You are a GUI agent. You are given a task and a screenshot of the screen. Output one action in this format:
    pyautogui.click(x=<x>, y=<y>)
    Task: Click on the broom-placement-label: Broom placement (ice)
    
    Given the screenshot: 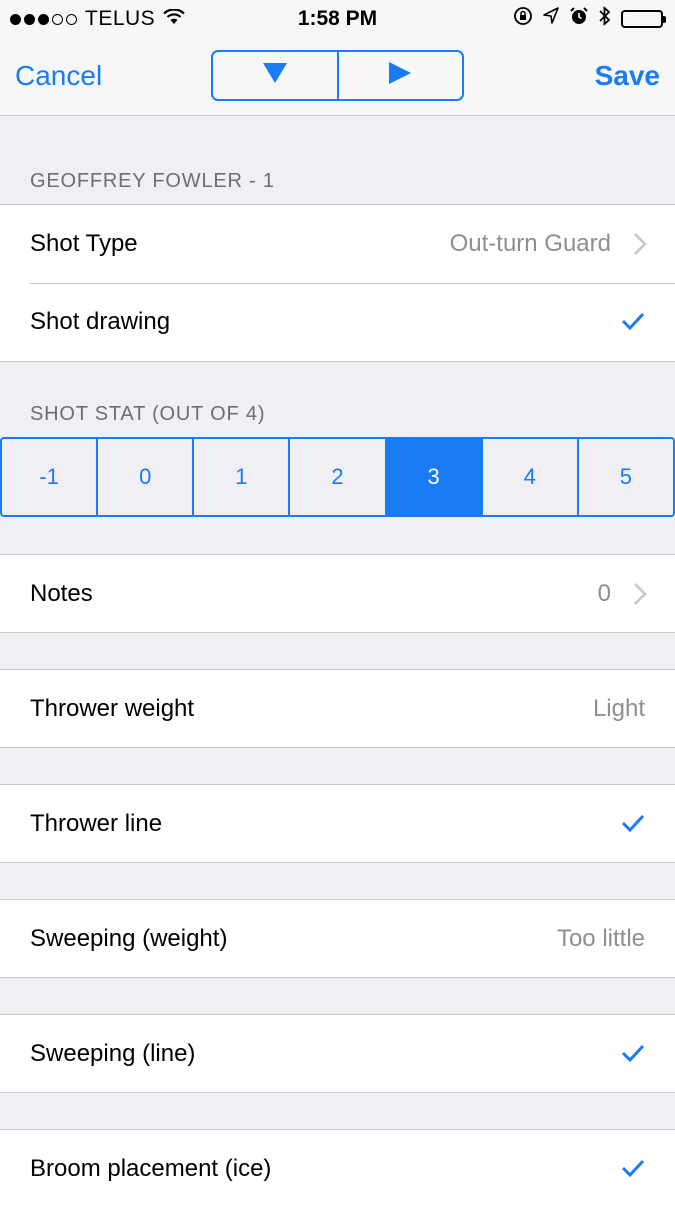 What is the action you would take?
    pyautogui.click(x=151, y=1168)
    